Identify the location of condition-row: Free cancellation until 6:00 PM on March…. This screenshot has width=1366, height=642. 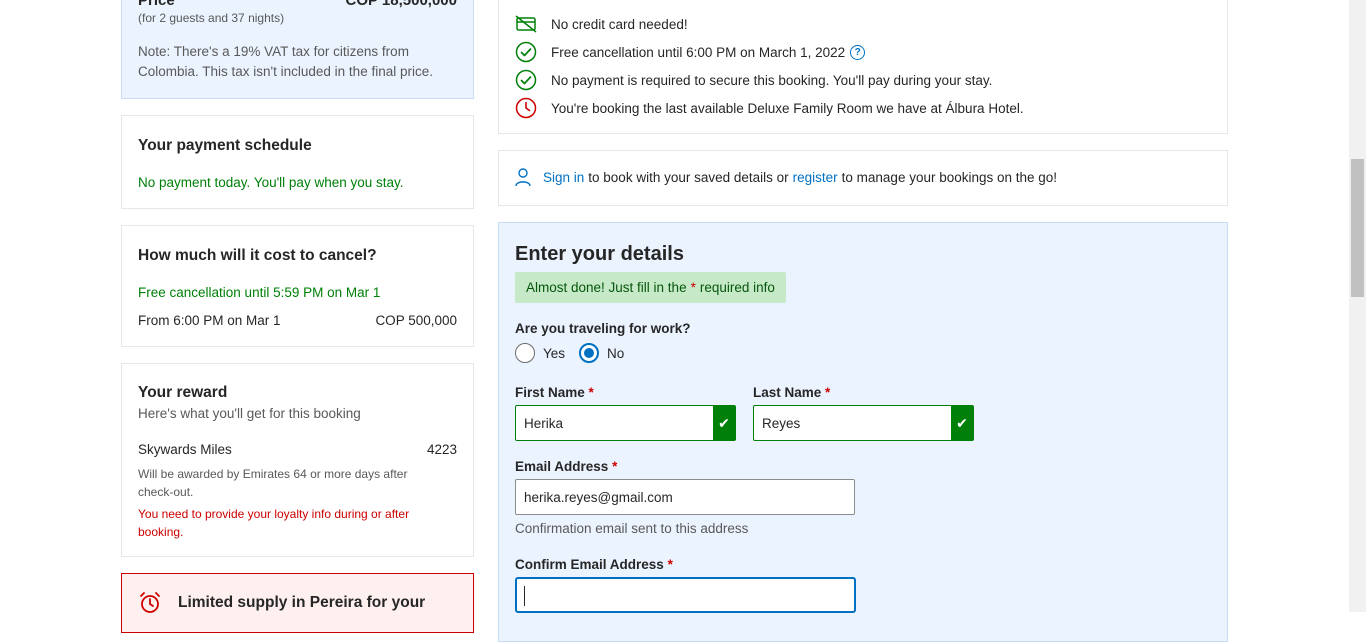
(690, 52).